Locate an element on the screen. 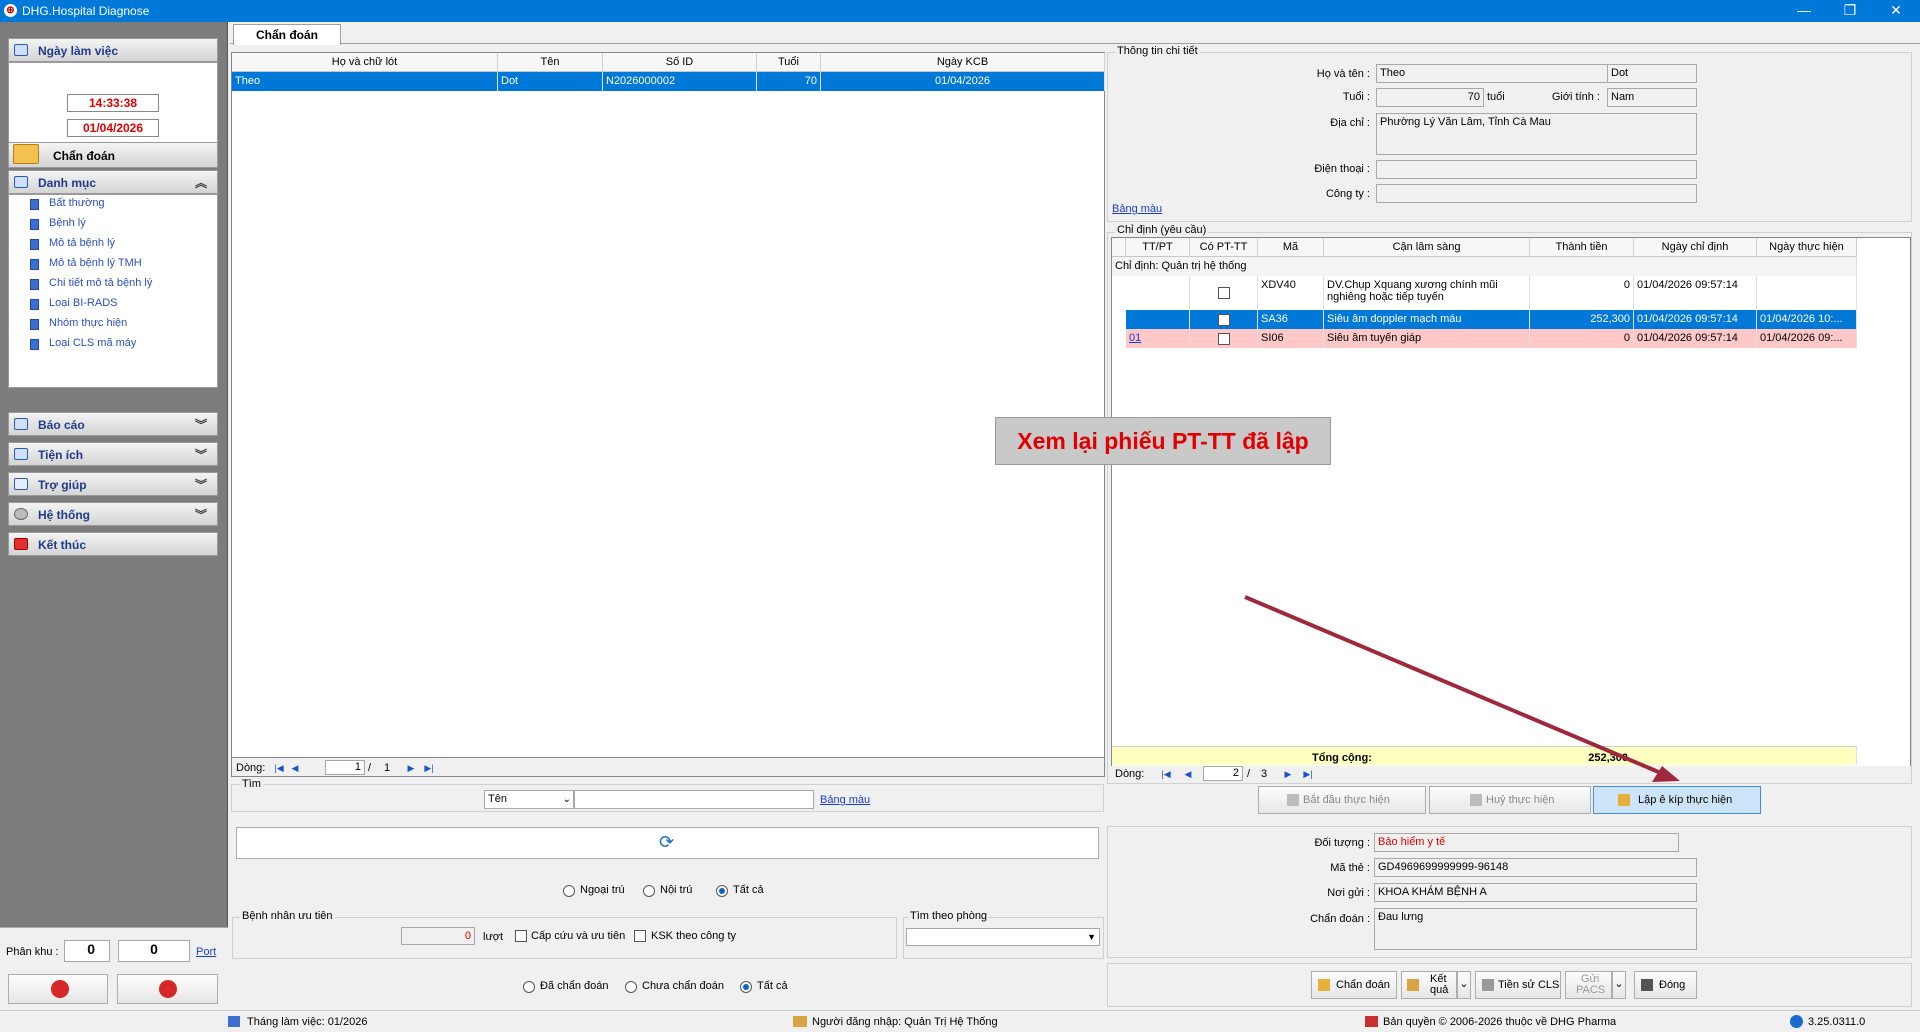 The width and height of the screenshot is (1920, 1032). info-icon is located at coordinates (1796, 1021).